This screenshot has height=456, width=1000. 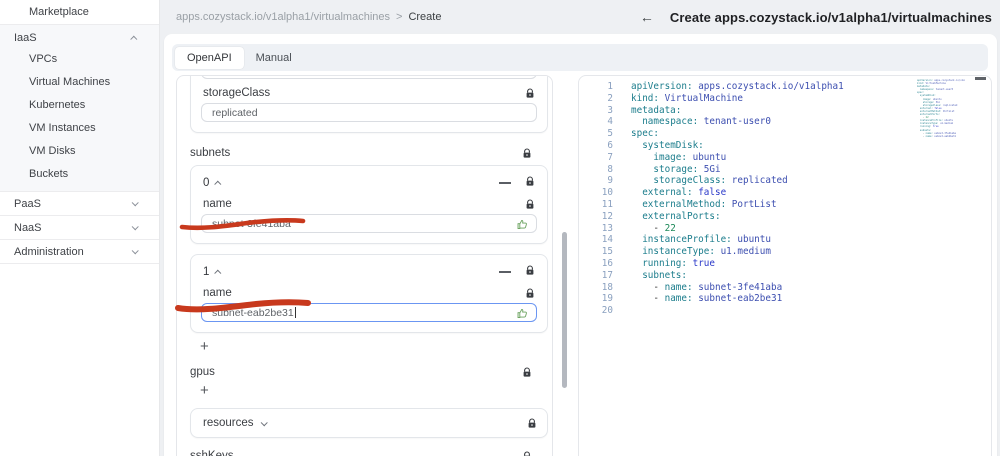 I want to click on section-label-sshkeys: sshKeys, so click(x=212, y=453).